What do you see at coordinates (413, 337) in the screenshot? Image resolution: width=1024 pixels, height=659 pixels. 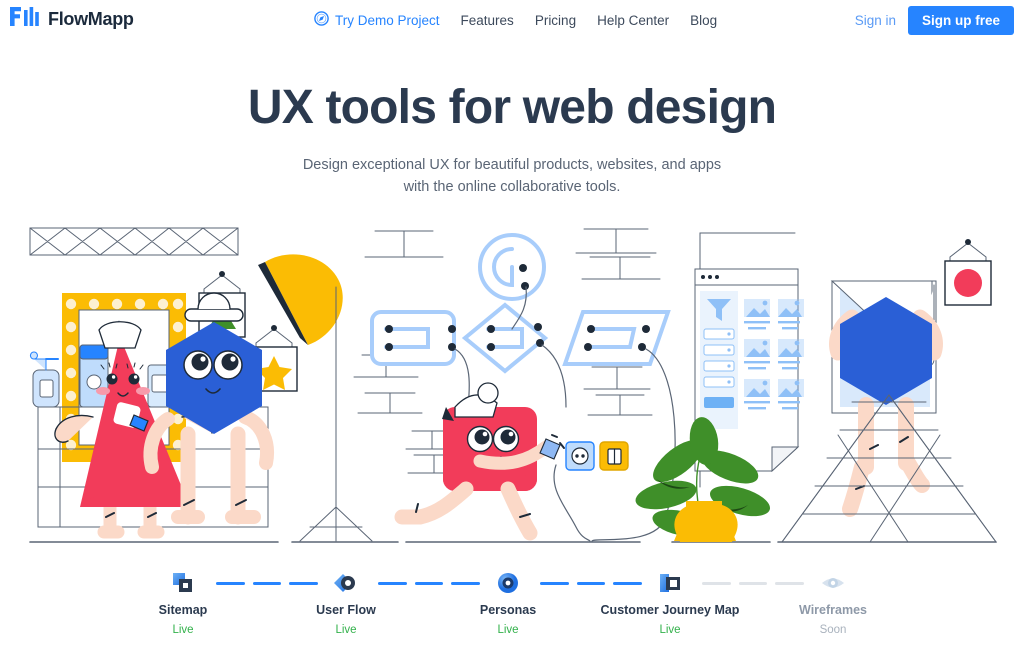 I see `flow-node-rect` at bounding box center [413, 337].